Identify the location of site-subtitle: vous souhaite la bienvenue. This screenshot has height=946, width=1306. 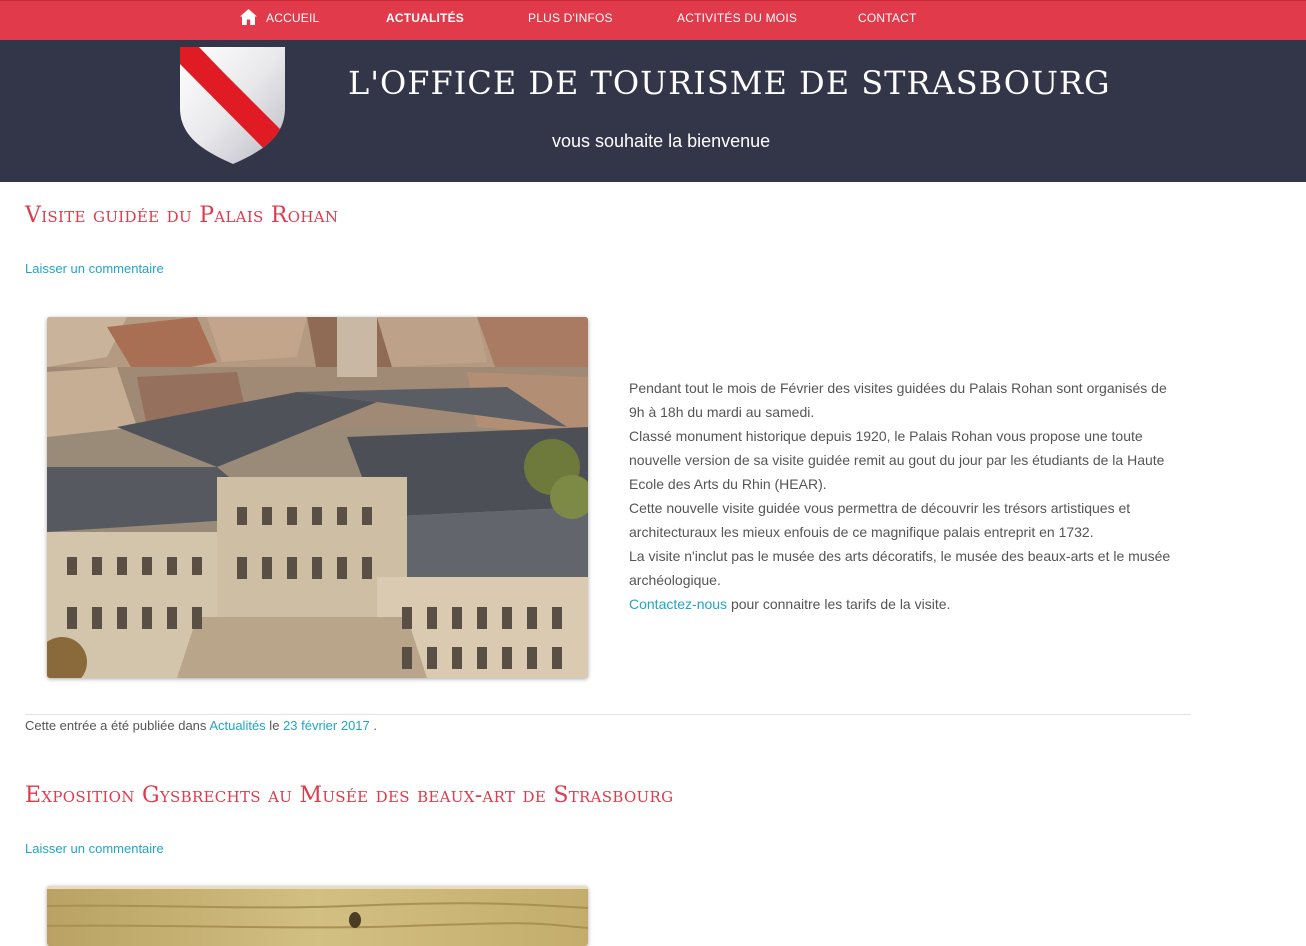
(661, 141).